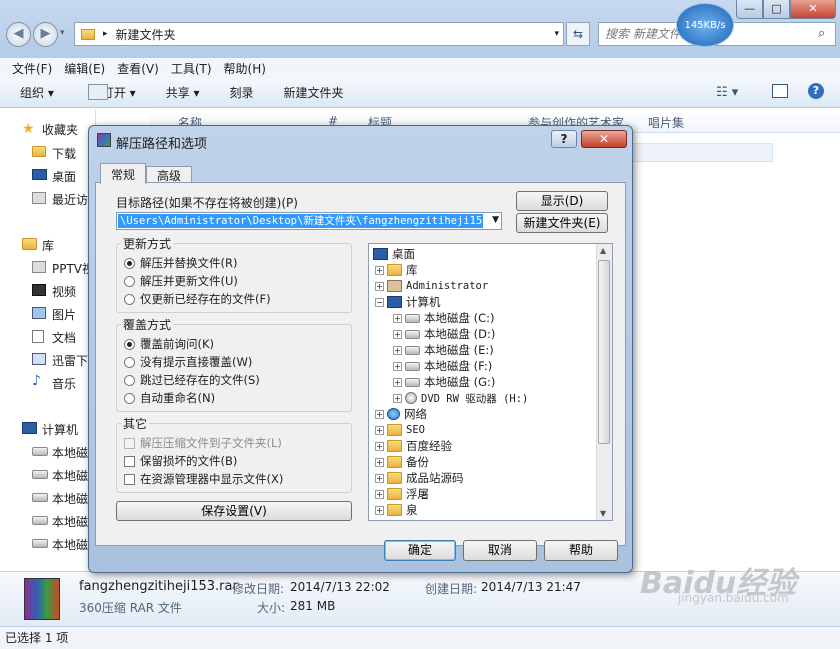 The image size is (840, 649). What do you see at coordinates (234, 511) in the screenshot?
I see `save-settings-button: 保存设置(V)` at bounding box center [234, 511].